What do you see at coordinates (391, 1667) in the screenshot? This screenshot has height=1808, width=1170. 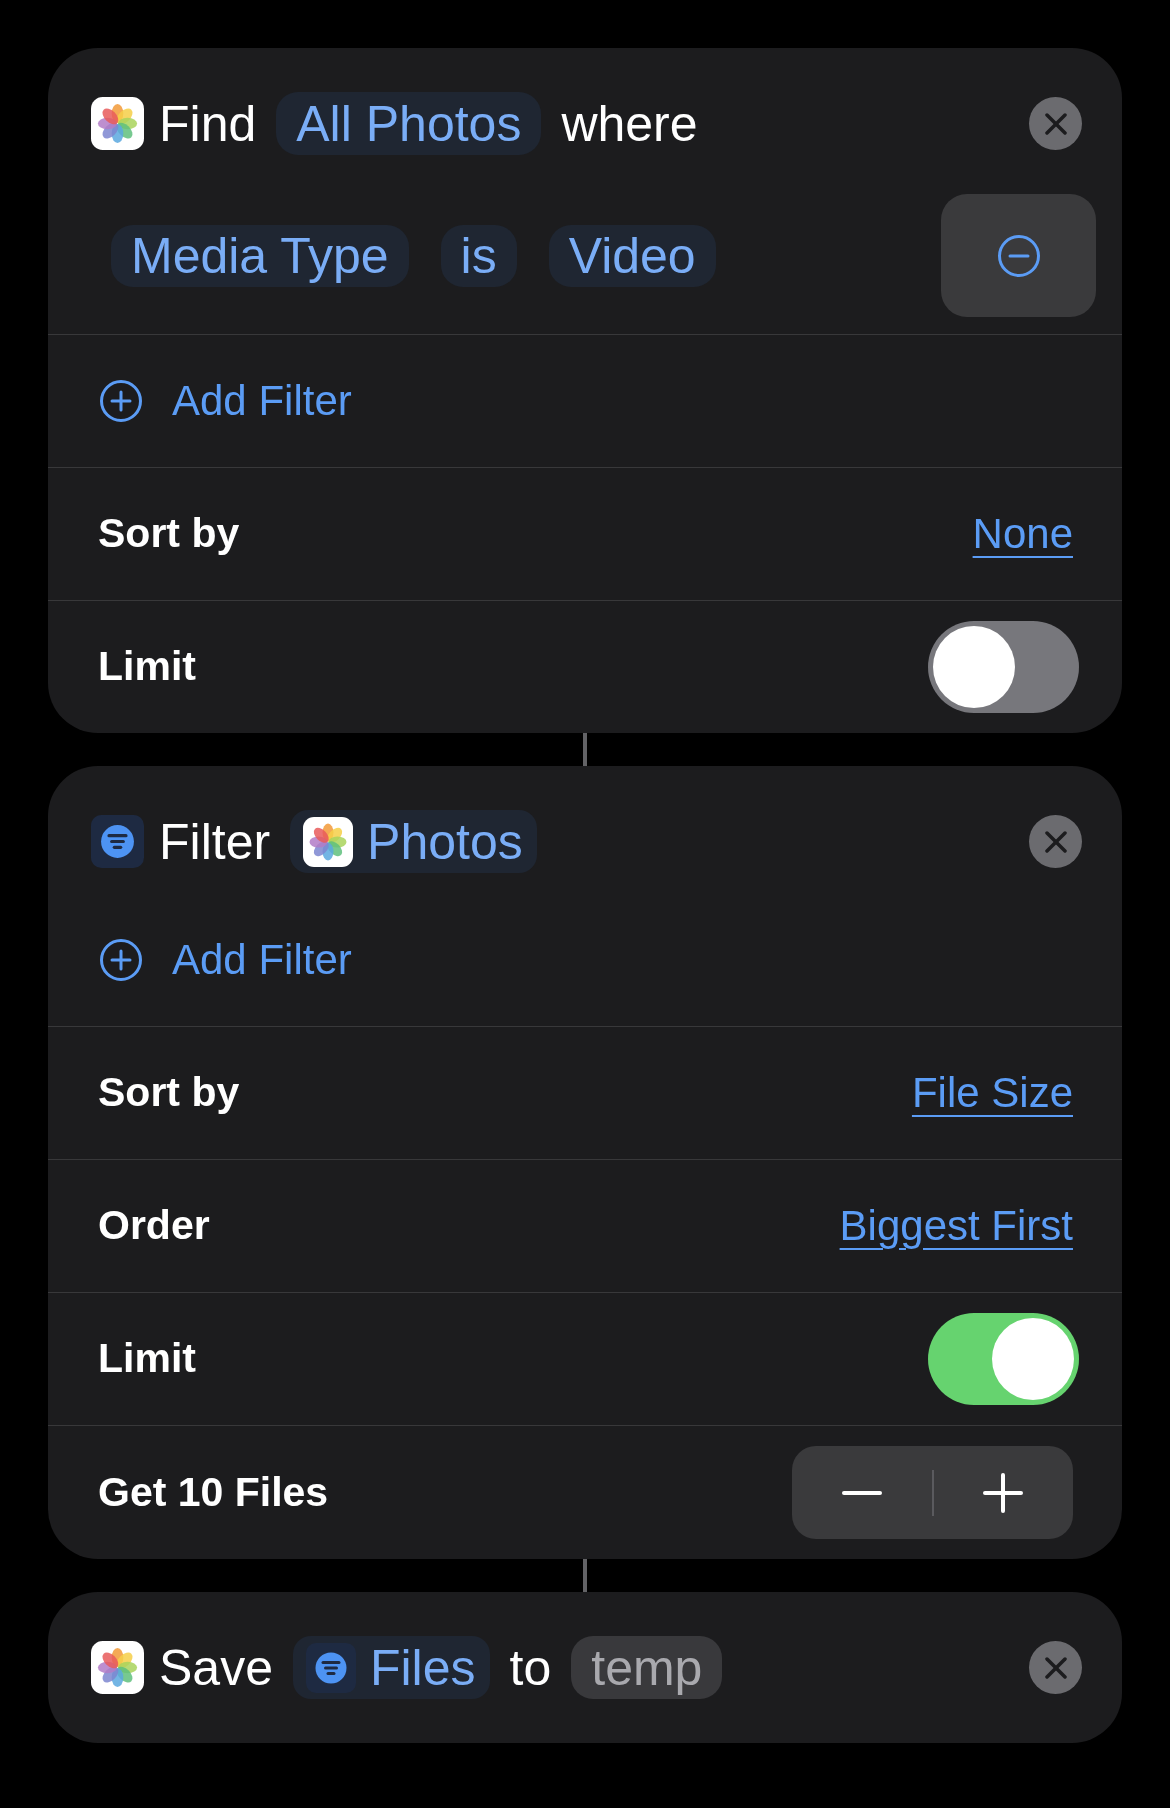 I see `variable-token: Files` at bounding box center [391, 1667].